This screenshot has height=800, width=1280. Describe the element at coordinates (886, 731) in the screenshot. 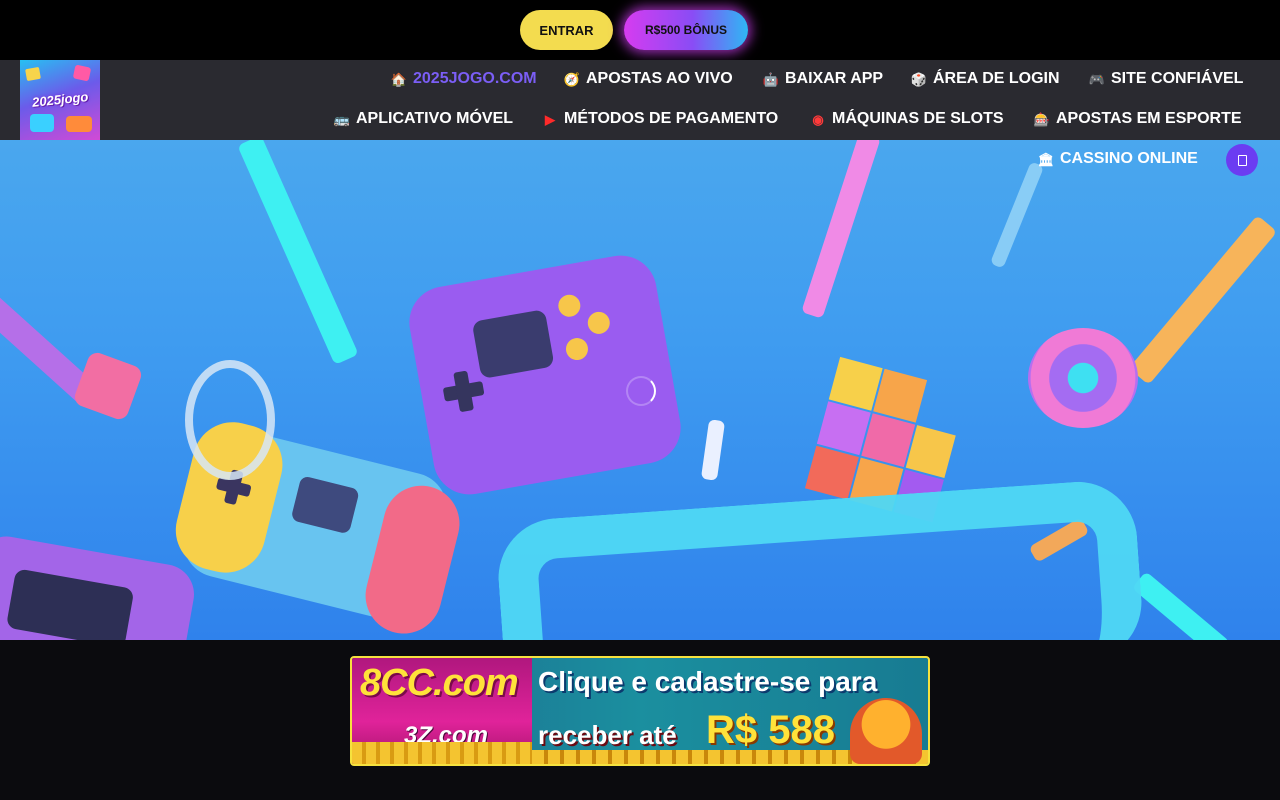

I see `tiger-mascot-icon` at that location.